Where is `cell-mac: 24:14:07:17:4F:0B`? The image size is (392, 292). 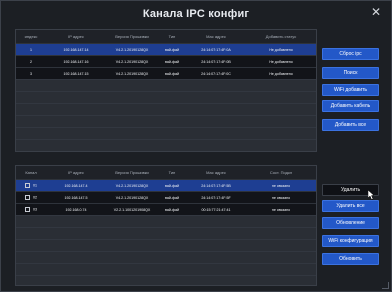 cell-mac: 24:14:07:17:4F:0B is located at coordinates (216, 61).